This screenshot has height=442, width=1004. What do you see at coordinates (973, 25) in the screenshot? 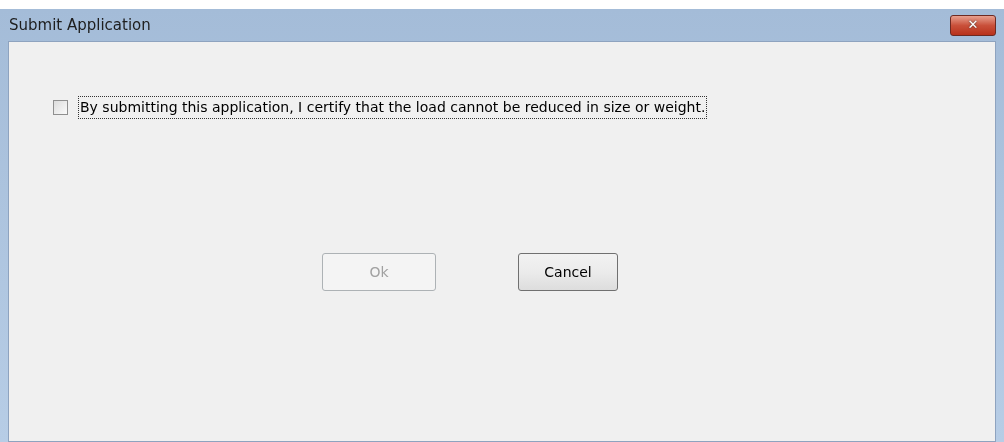
I see `close-button: ✕` at bounding box center [973, 25].